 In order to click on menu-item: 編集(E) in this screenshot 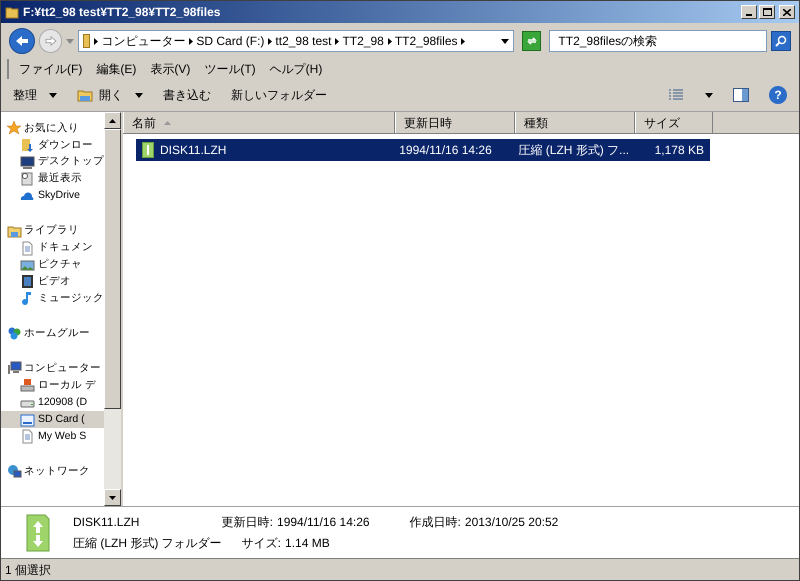, I will do `click(116, 69)`.